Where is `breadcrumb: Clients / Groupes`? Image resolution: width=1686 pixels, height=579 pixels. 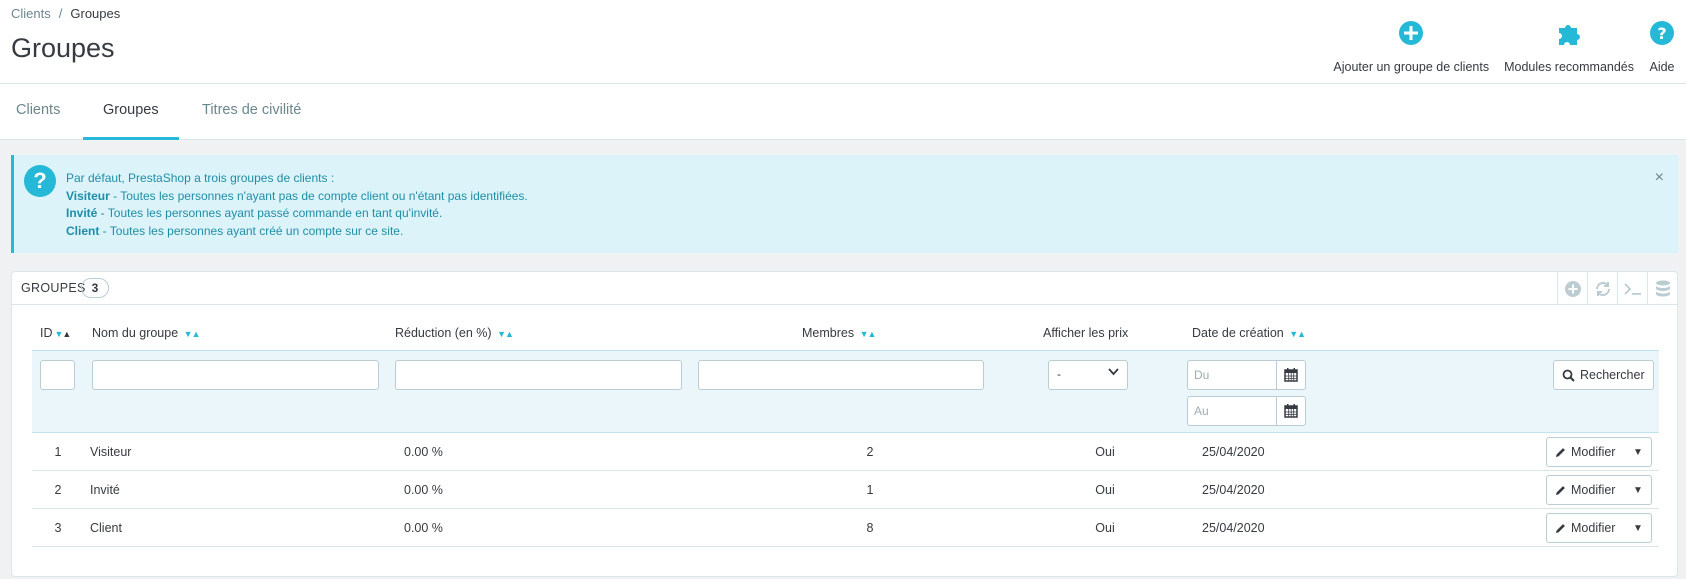 breadcrumb: Clients / Groupes is located at coordinates (65, 13).